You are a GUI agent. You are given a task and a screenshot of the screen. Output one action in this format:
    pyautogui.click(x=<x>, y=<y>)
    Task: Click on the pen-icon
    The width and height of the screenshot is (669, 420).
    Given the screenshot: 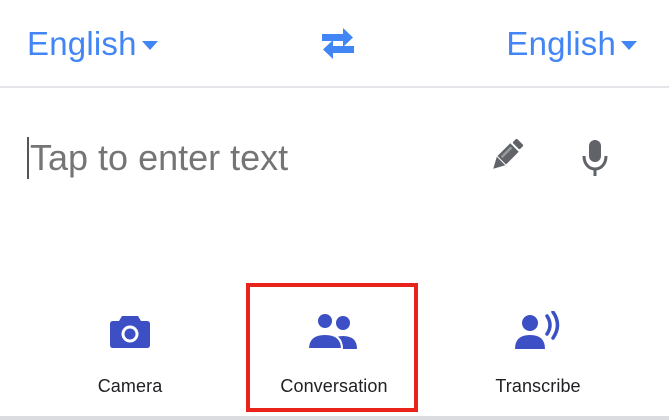 What is the action you would take?
    pyautogui.click(x=508, y=153)
    